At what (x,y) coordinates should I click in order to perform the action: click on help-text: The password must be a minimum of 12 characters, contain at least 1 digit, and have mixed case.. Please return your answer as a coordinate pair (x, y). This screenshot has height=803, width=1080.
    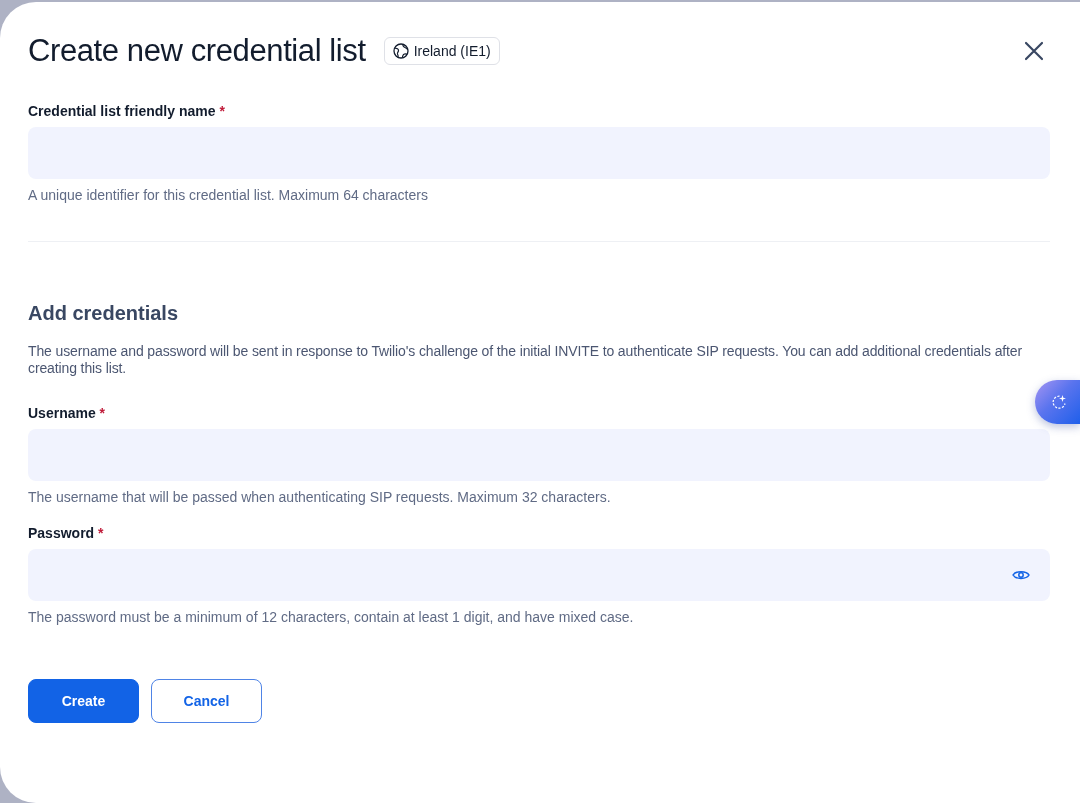
    Looking at the image, I should click on (331, 617).